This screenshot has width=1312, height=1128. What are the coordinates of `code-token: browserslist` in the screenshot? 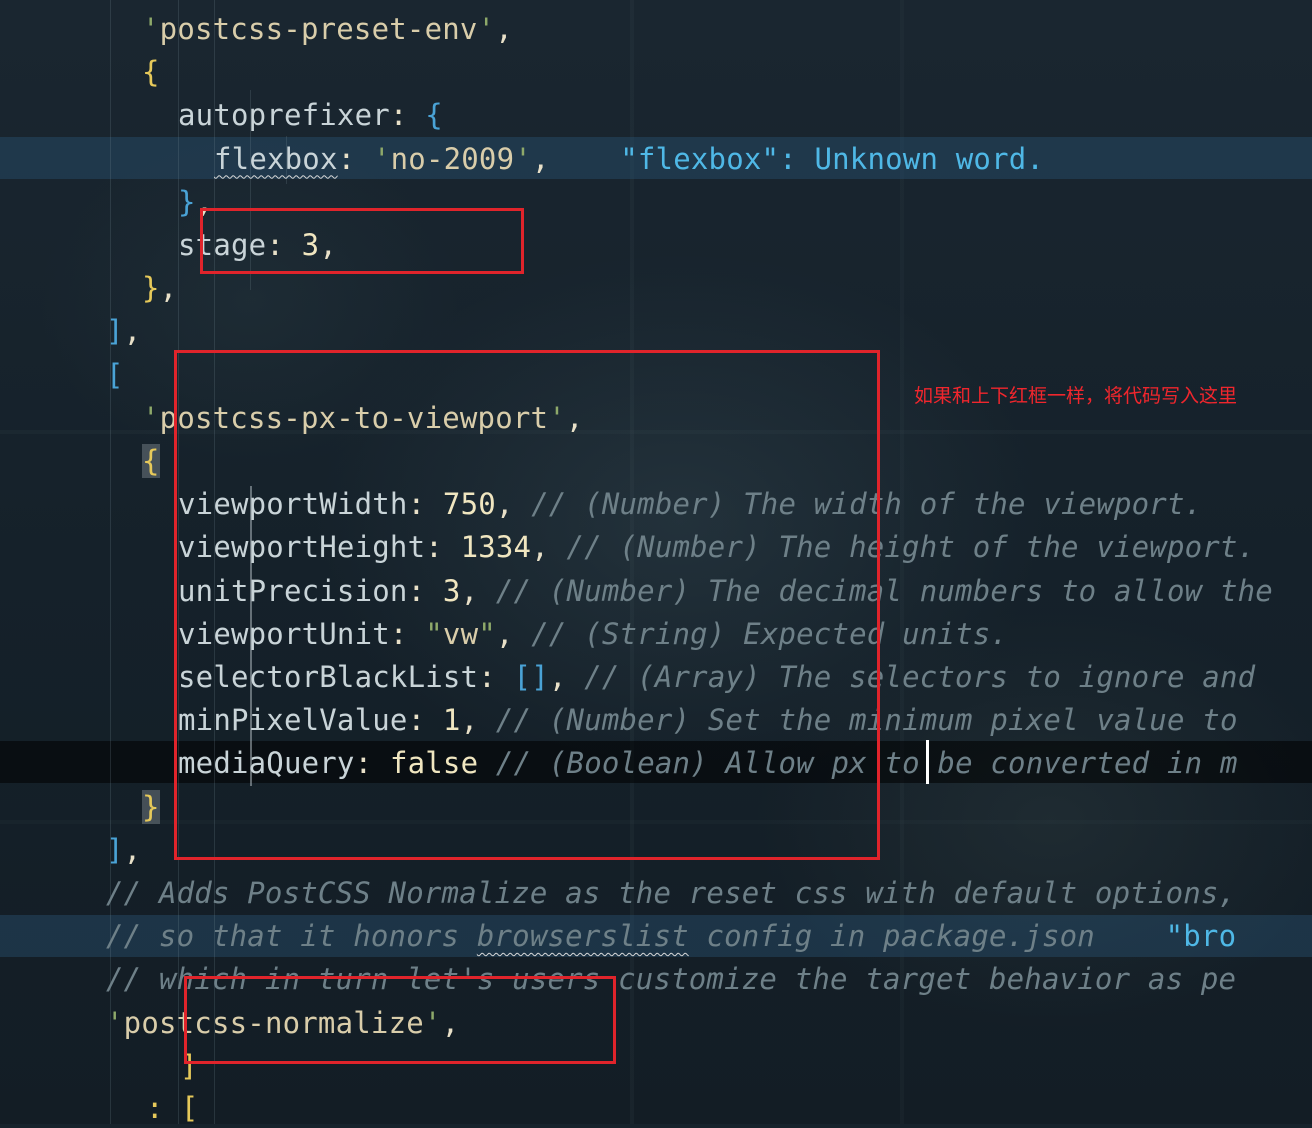 It's located at (582, 936).